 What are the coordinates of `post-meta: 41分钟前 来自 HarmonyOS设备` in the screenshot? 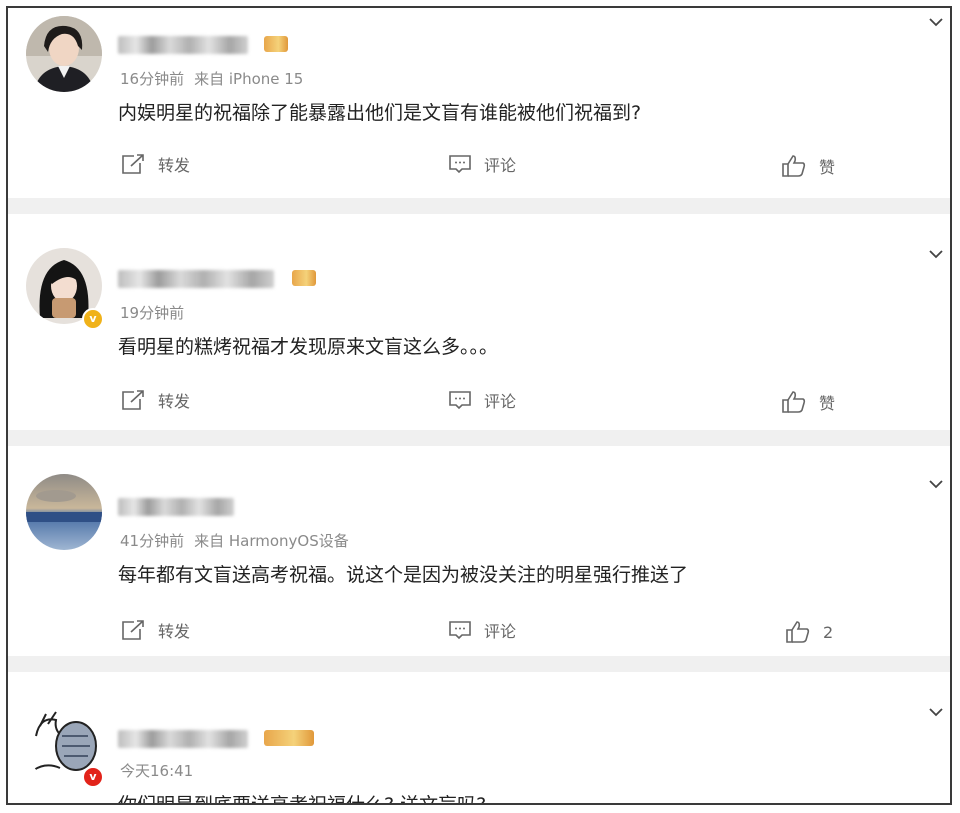 It's located at (234, 540).